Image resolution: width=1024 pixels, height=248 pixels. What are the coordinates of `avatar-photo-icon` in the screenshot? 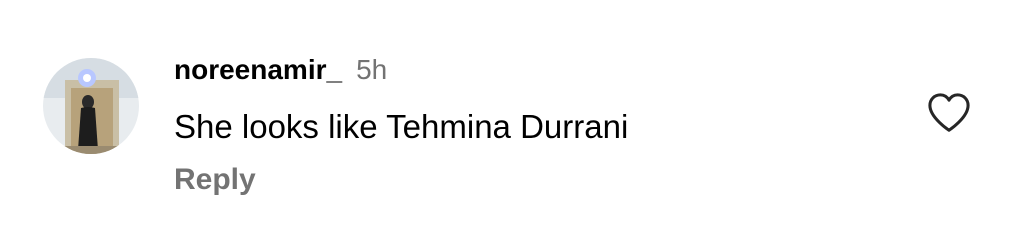 It's located at (91, 106).